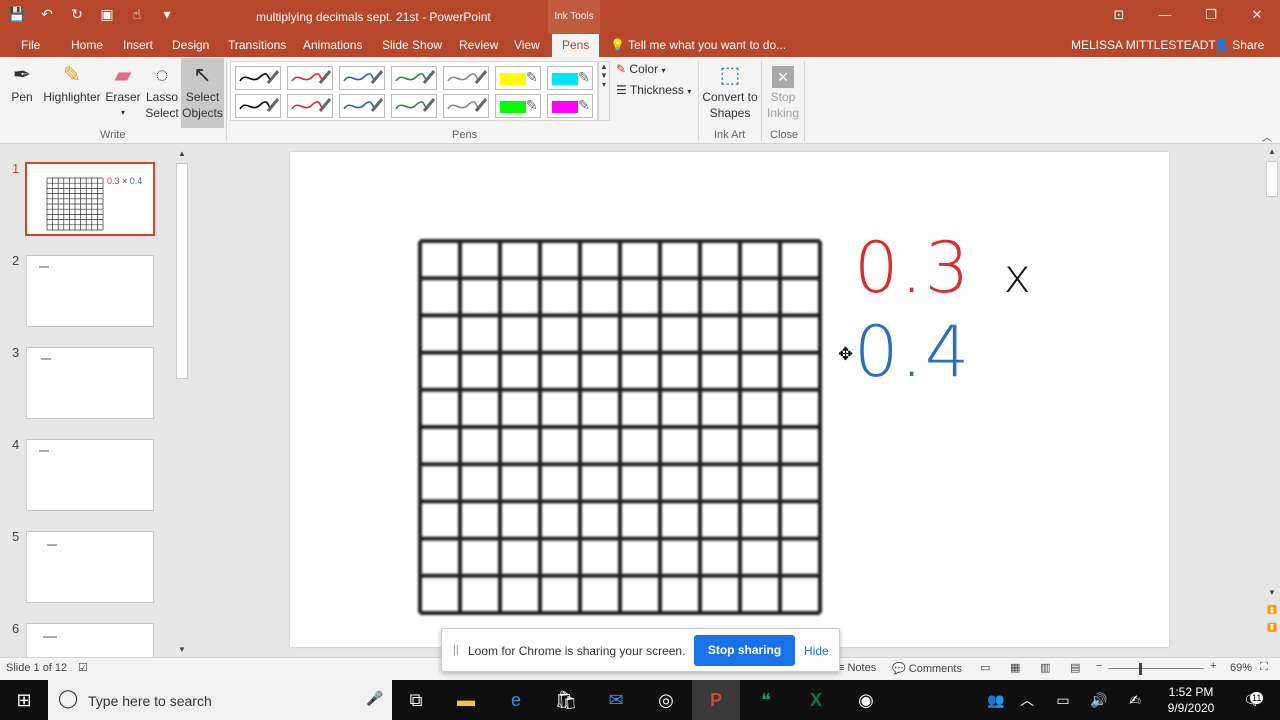 This screenshot has height=720, width=1280. Describe the element at coordinates (1119, 15) in the screenshot. I see `ribbon-display-icon: ⊡` at that location.